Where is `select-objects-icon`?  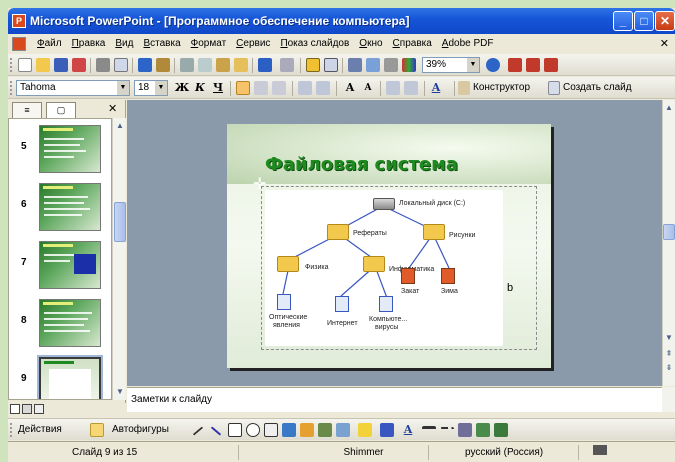
select-objects-icon is located at coordinates (97, 430).